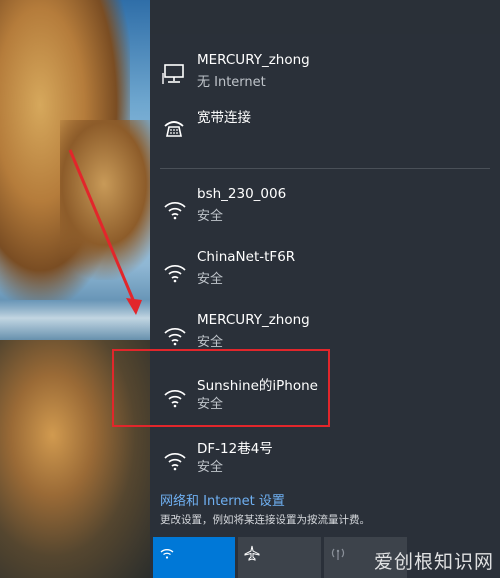  What do you see at coordinates (279, 557) in the screenshot?
I see `airplane-mode-tile` at bounding box center [279, 557].